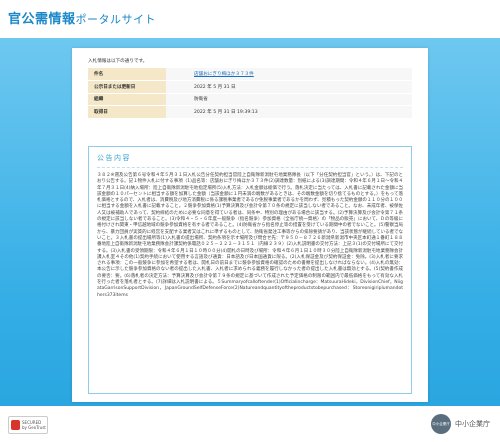 This screenshot has width=500, height=442. I want to click on info-value: 2022 年 5 月 31 日, so click(289, 87).